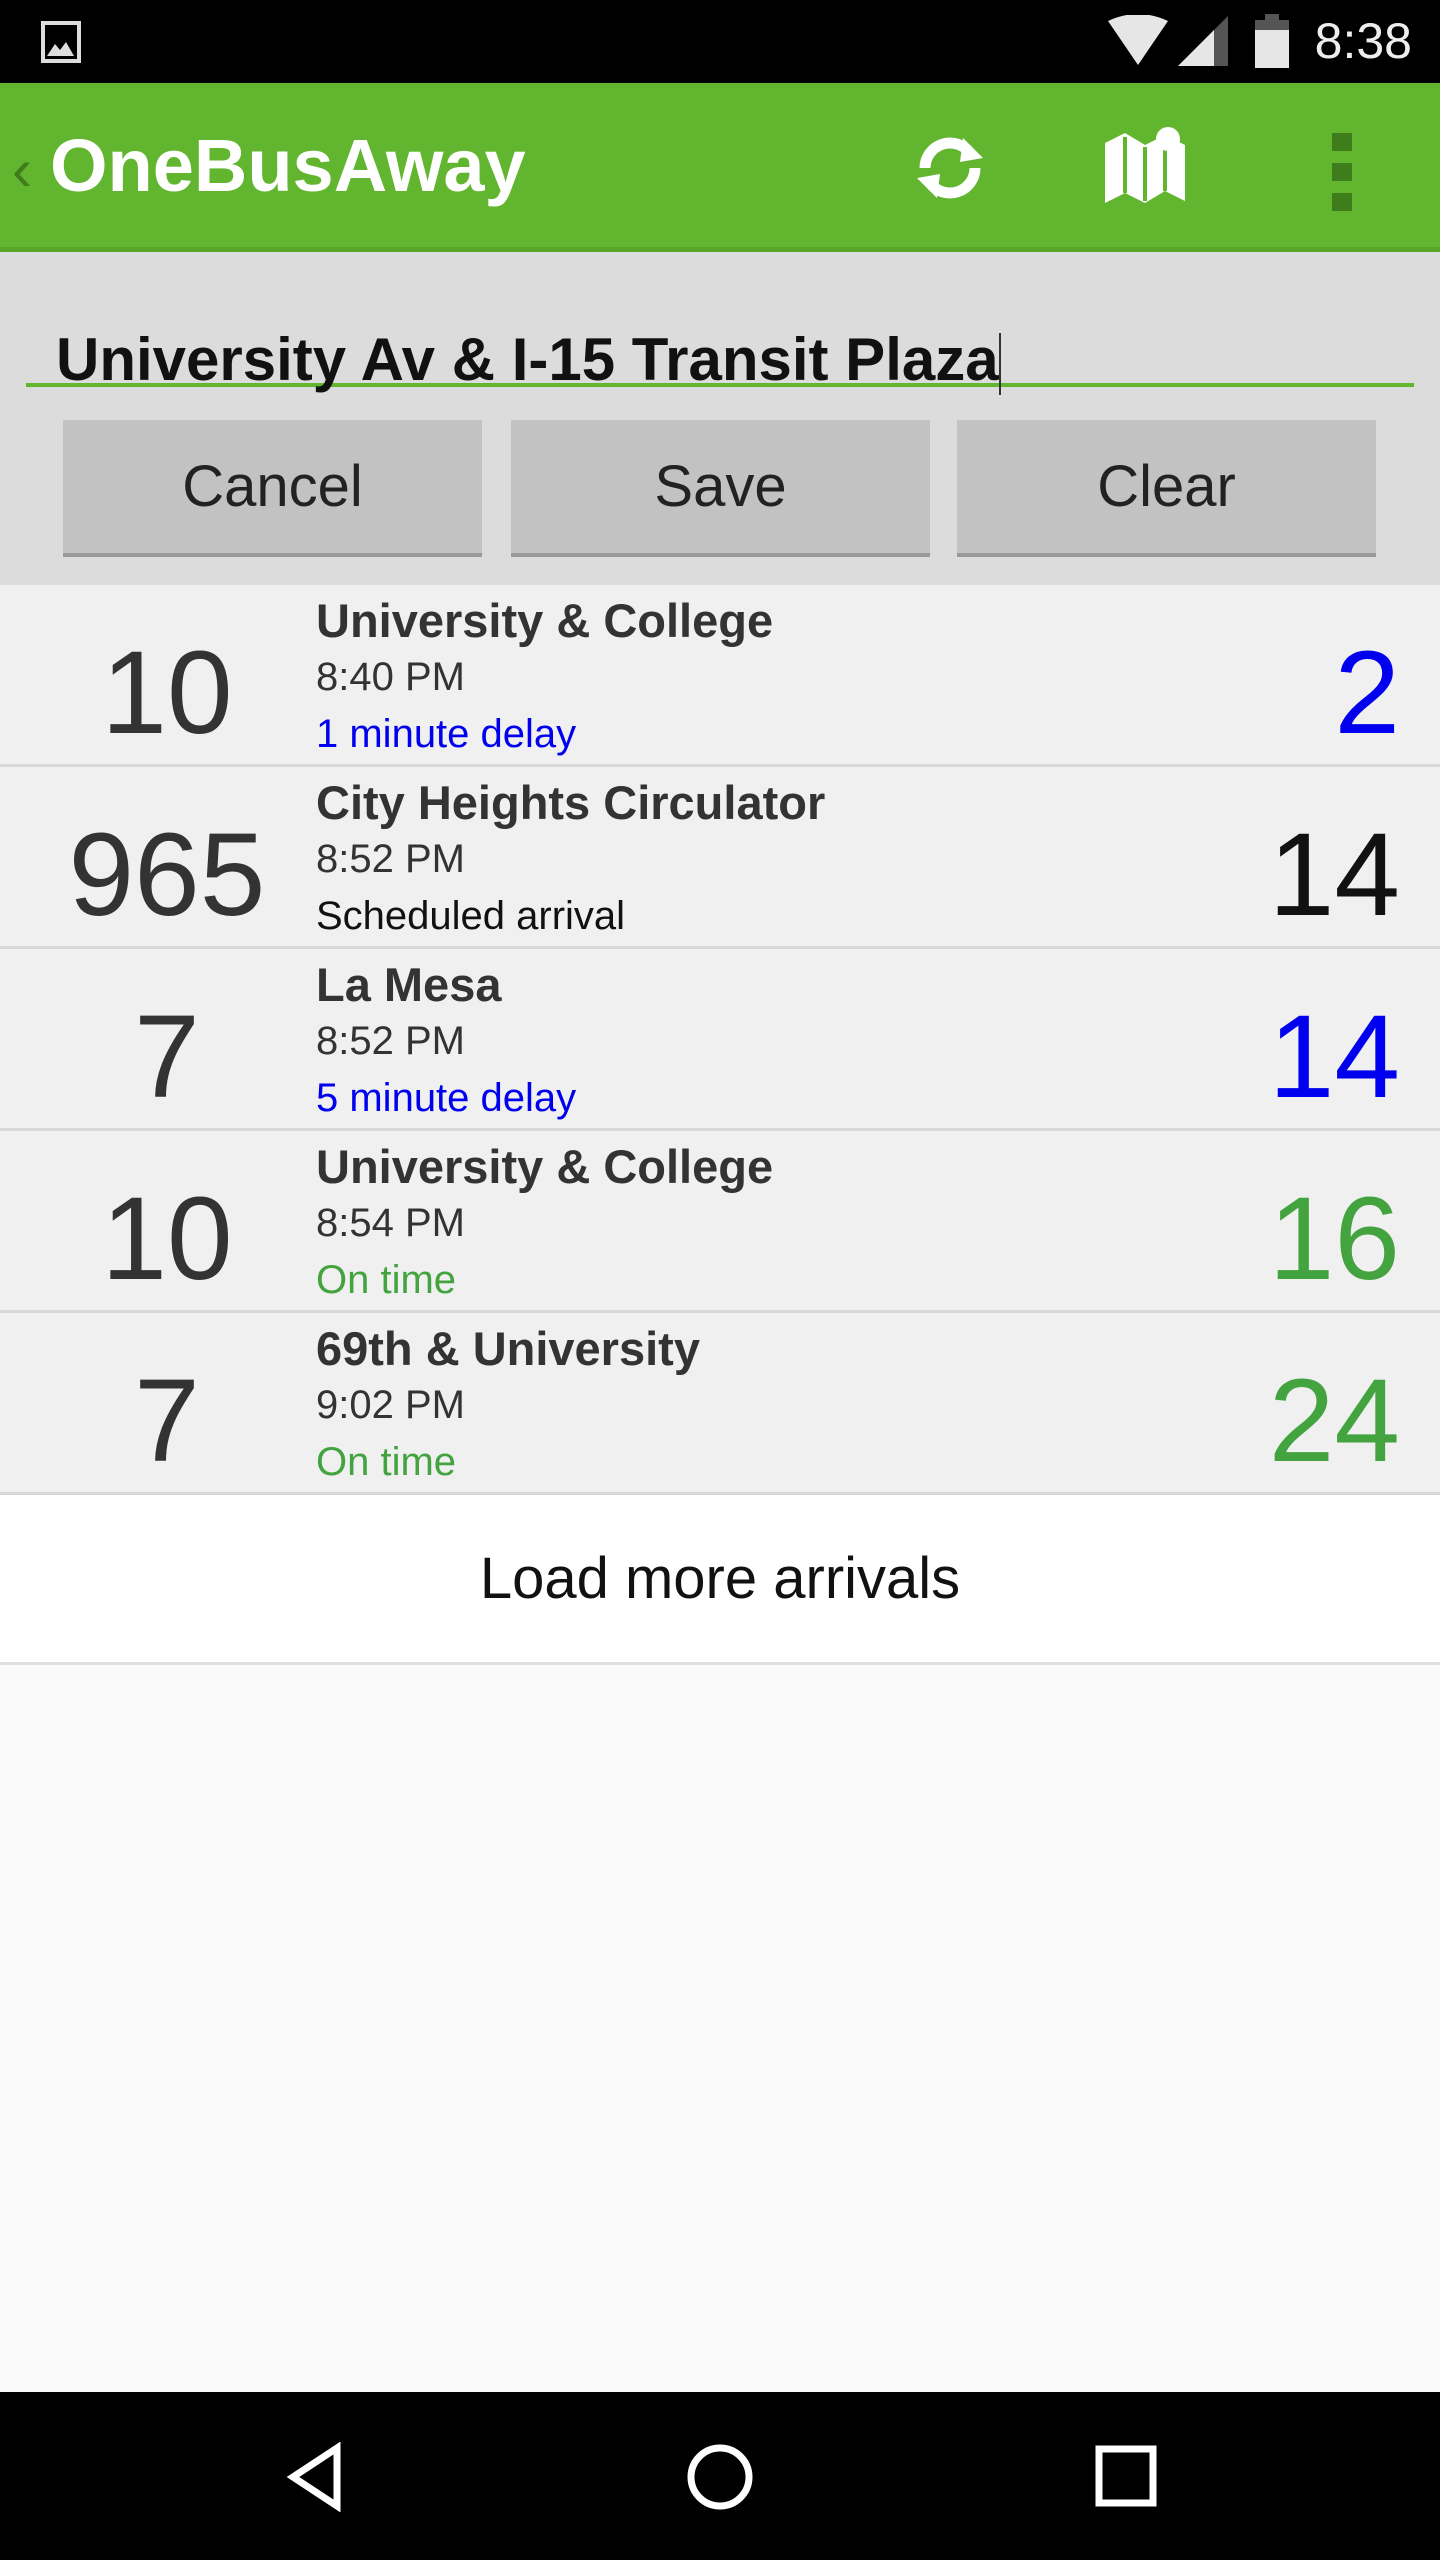 Image resolution: width=1440 pixels, height=2560 pixels. Describe the element at coordinates (1138, 40) in the screenshot. I see `wifi-icon` at that location.